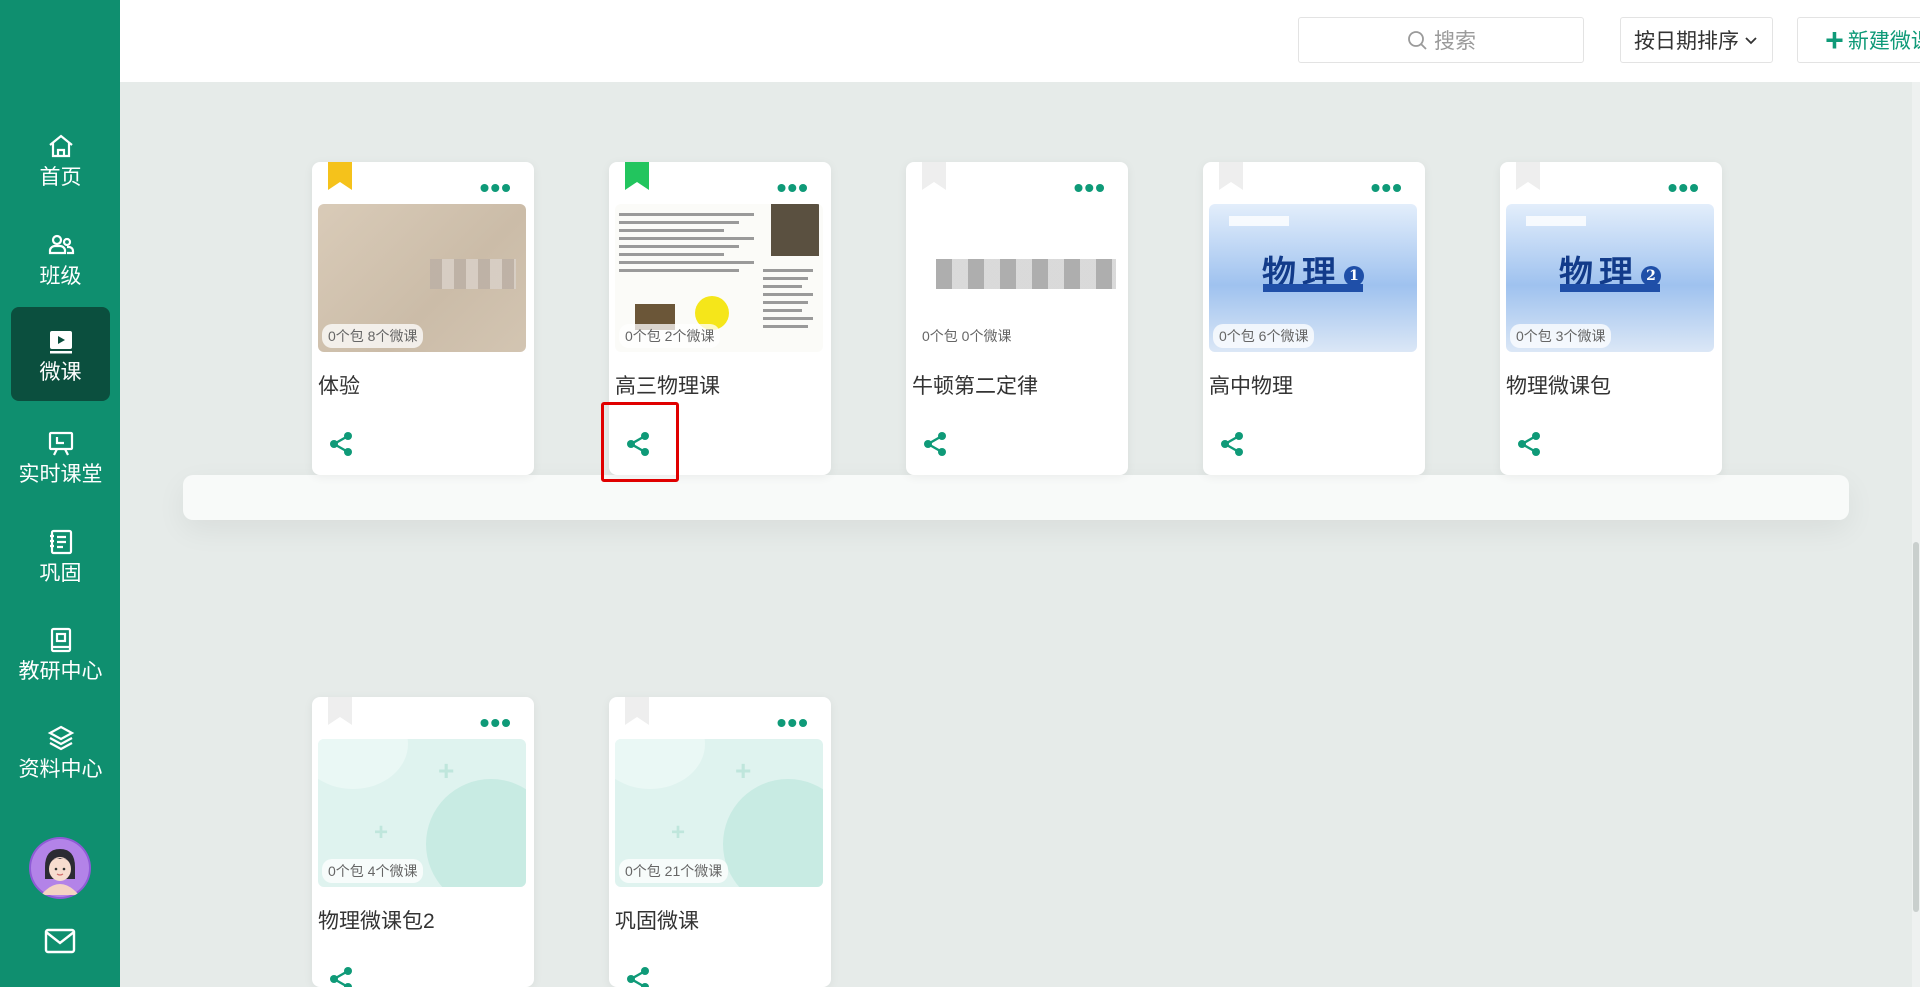 The width and height of the screenshot is (1920, 987). Describe the element at coordinates (61, 443) in the screenshot. I see `live-class-icon` at that location.